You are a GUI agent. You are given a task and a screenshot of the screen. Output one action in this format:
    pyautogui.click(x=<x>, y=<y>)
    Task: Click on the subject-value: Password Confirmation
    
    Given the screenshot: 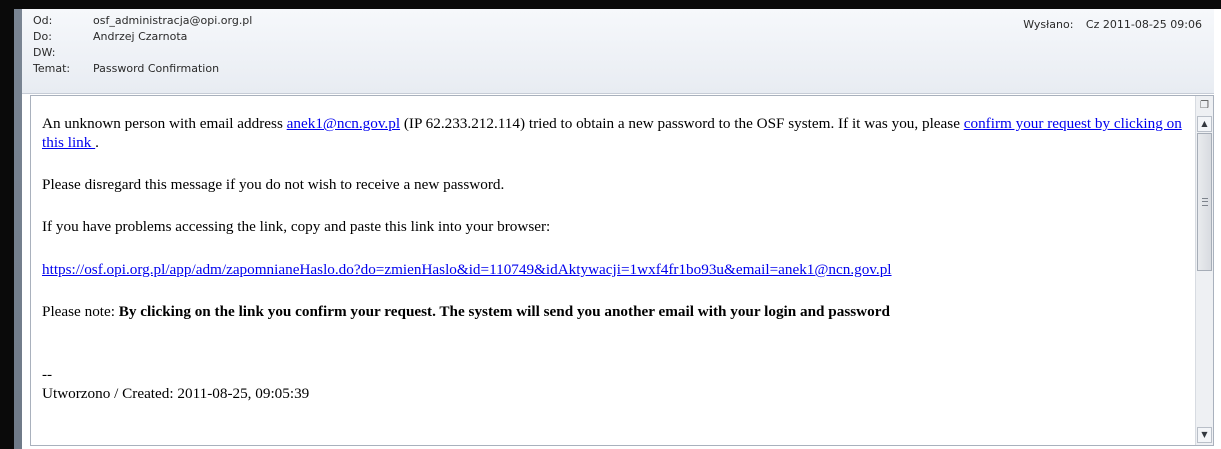 What is the action you would take?
    pyautogui.click(x=156, y=68)
    